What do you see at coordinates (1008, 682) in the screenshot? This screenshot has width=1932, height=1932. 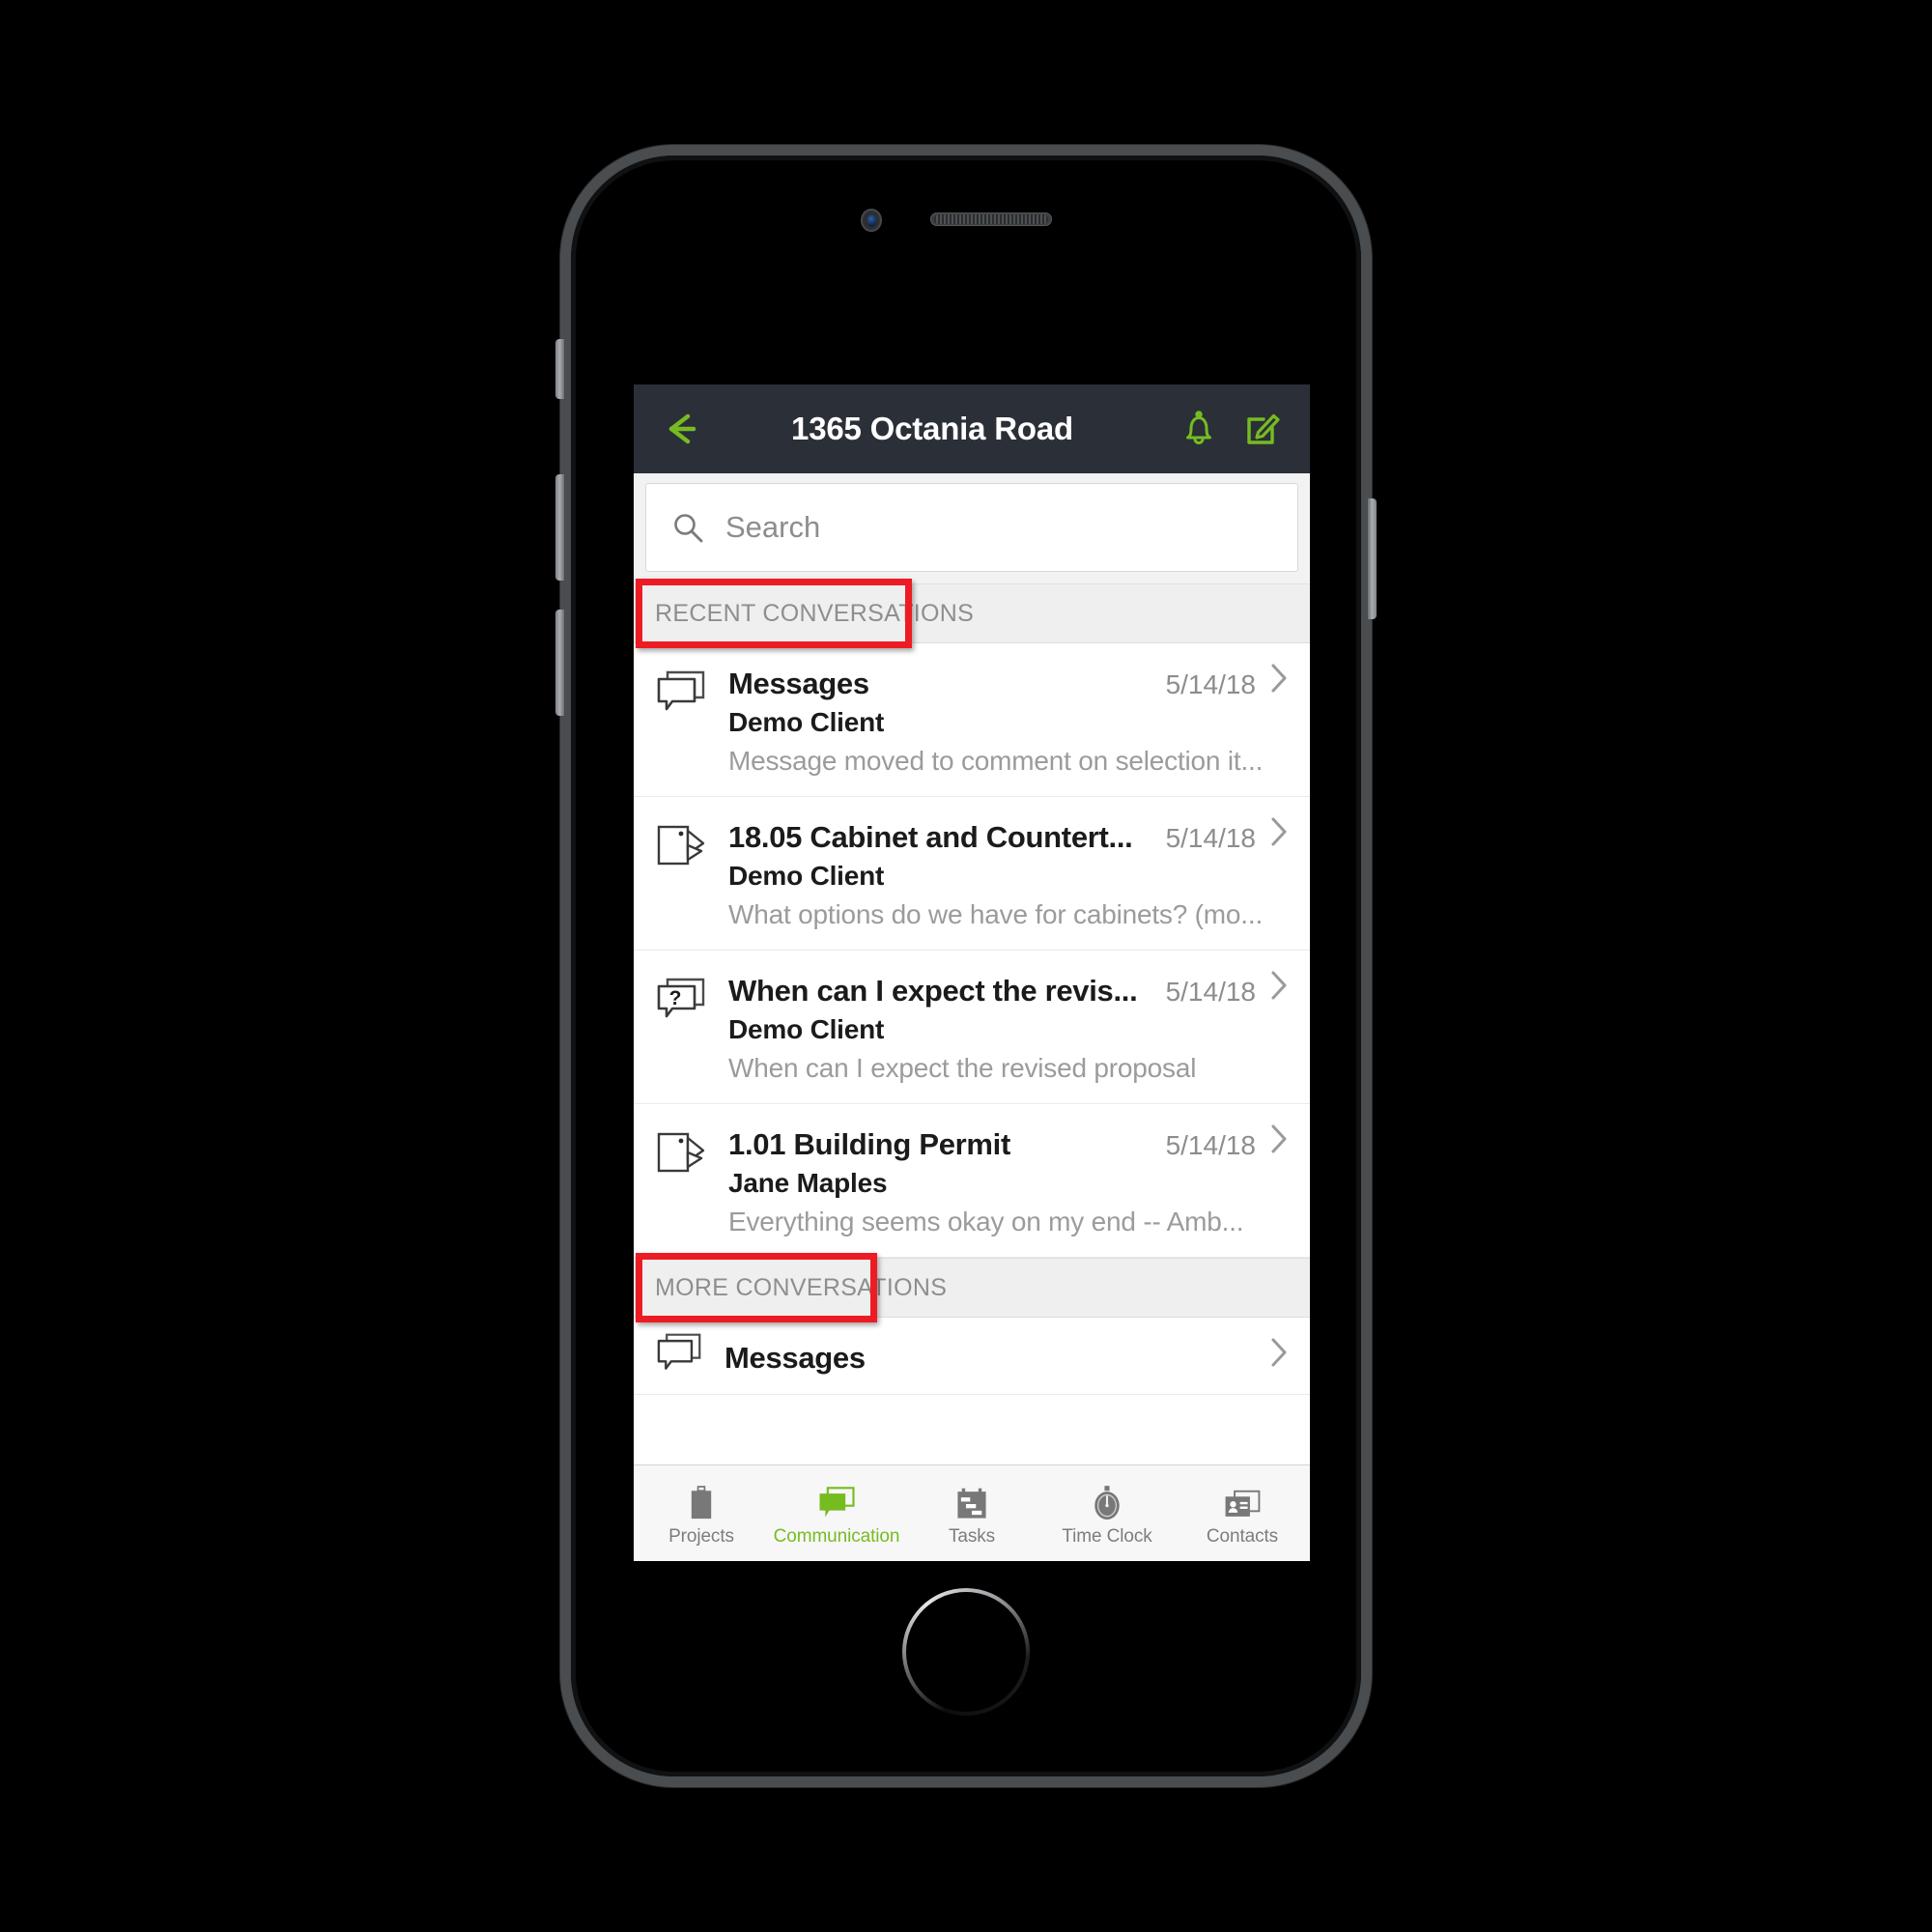 I see `conversation-title-row: Messages 5/14/18` at bounding box center [1008, 682].